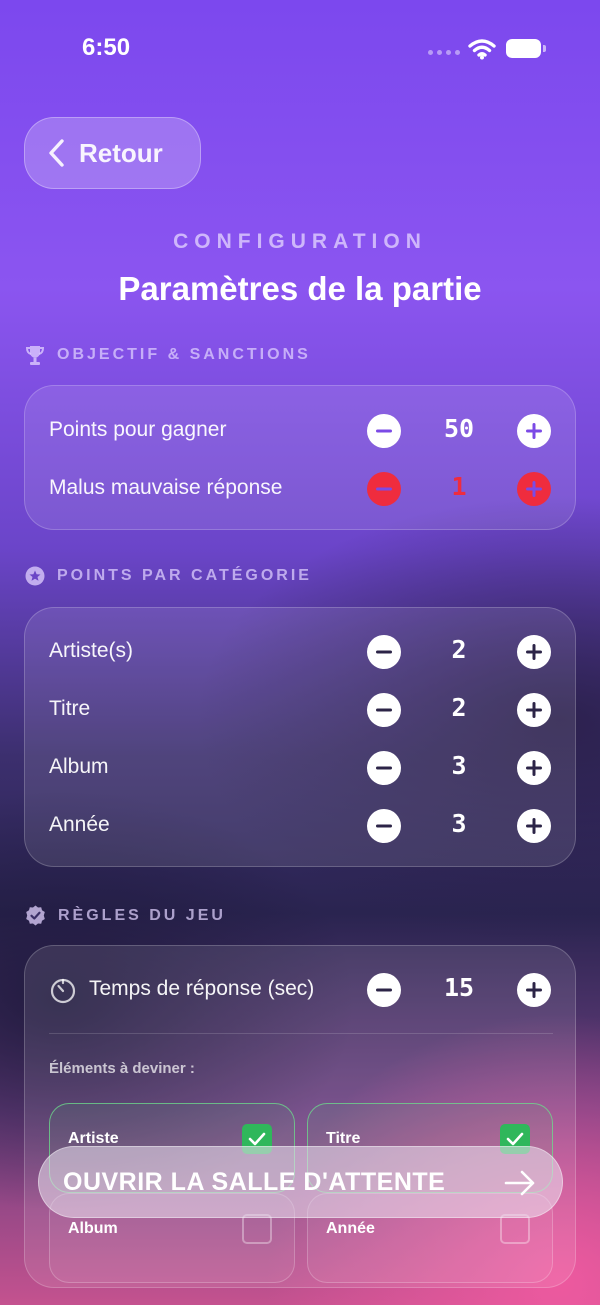 Image resolution: width=600 pixels, height=1305 pixels. I want to click on page-title: Paramètres de la partie, so click(300, 288).